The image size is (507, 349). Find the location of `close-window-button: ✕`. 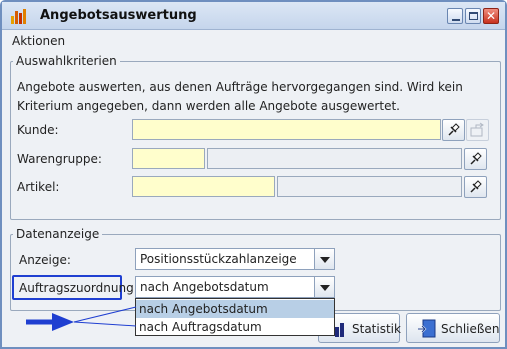

close-window-button: ✕ is located at coordinates (491, 16).